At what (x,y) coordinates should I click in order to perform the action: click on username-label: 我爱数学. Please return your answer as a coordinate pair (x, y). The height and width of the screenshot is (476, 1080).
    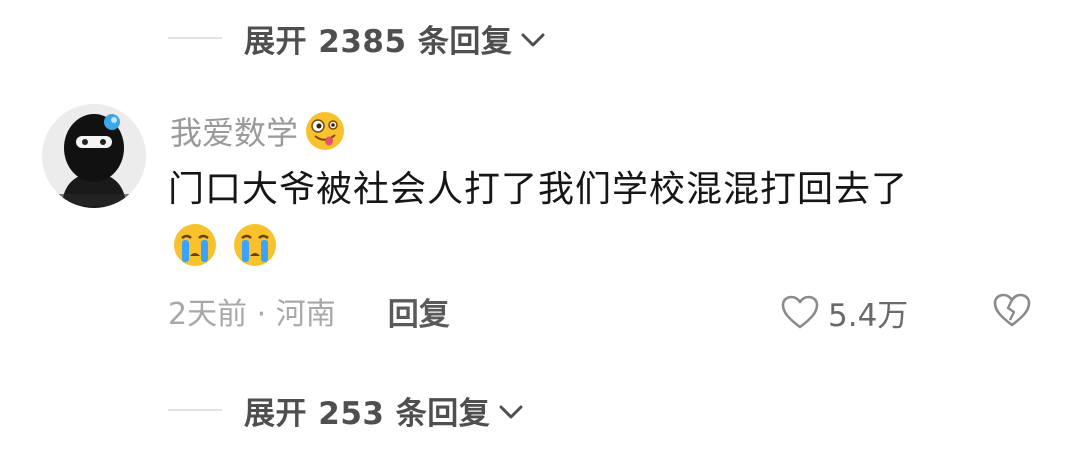
    Looking at the image, I should click on (234, 133).